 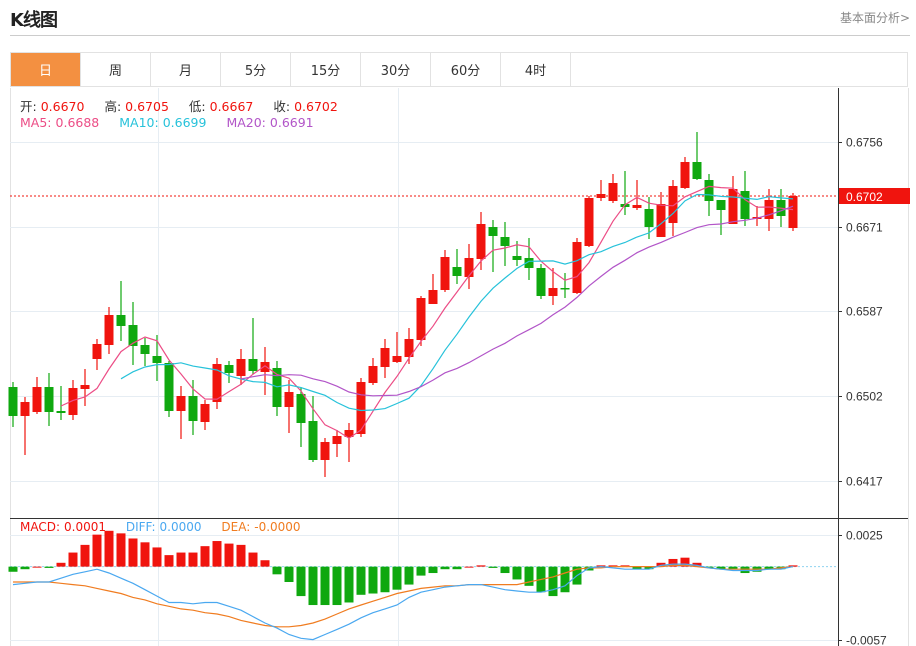 What do you see at coordinates (197, 106) in the screenshot?
I see `low-label: 低:` at bounding box center [197, 106].